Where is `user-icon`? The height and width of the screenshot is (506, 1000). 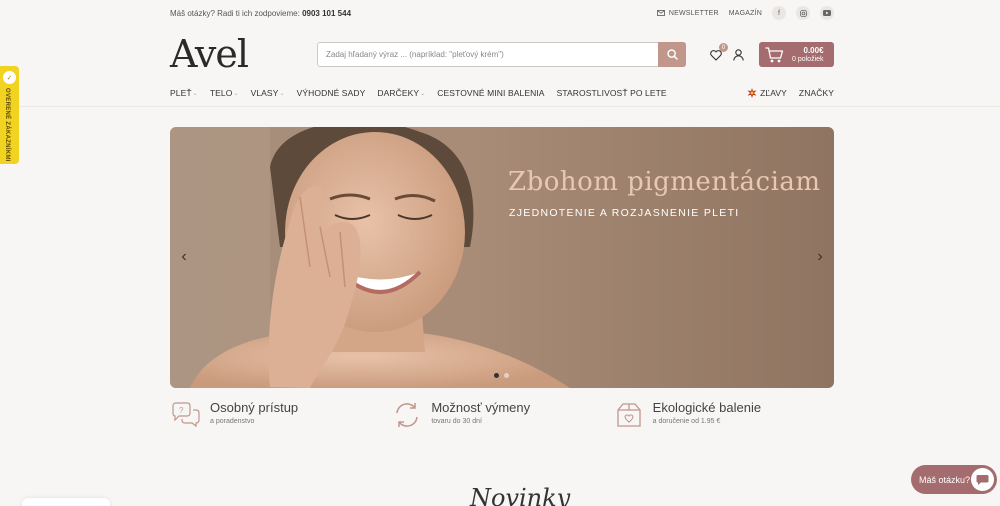
user-icon is located at coordinates (738, 55).